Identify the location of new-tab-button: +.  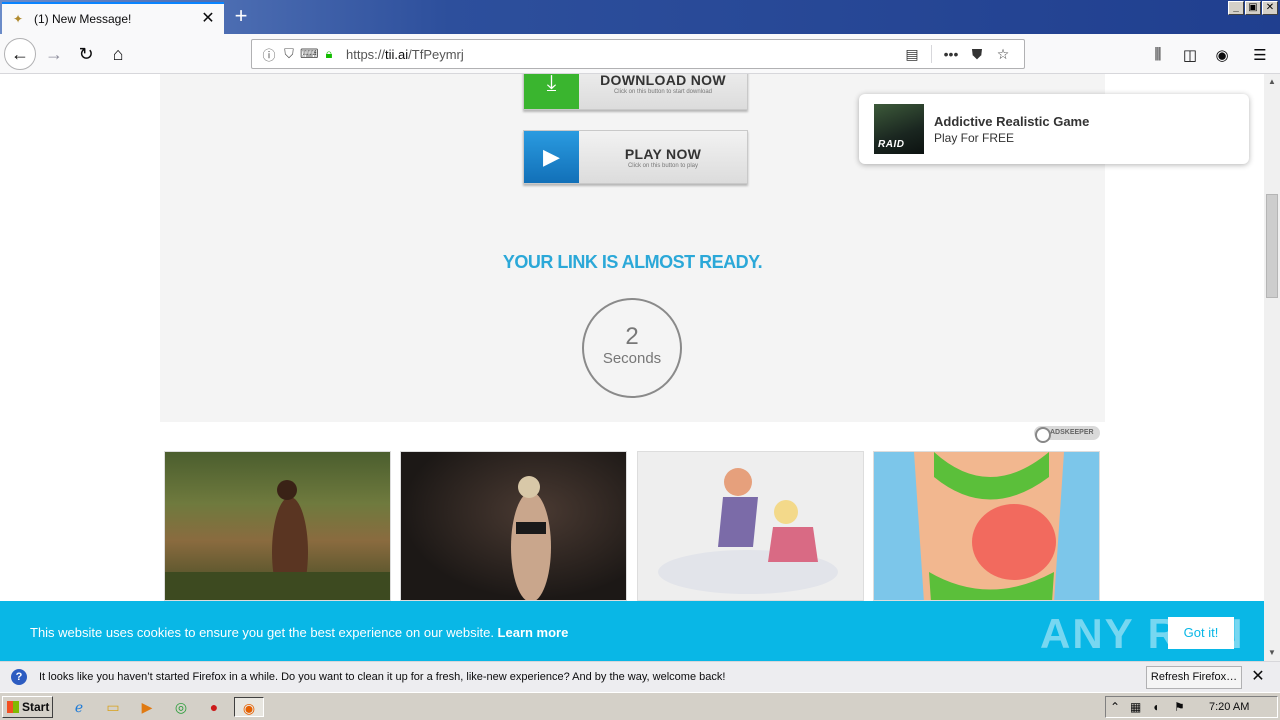
(241, 17).